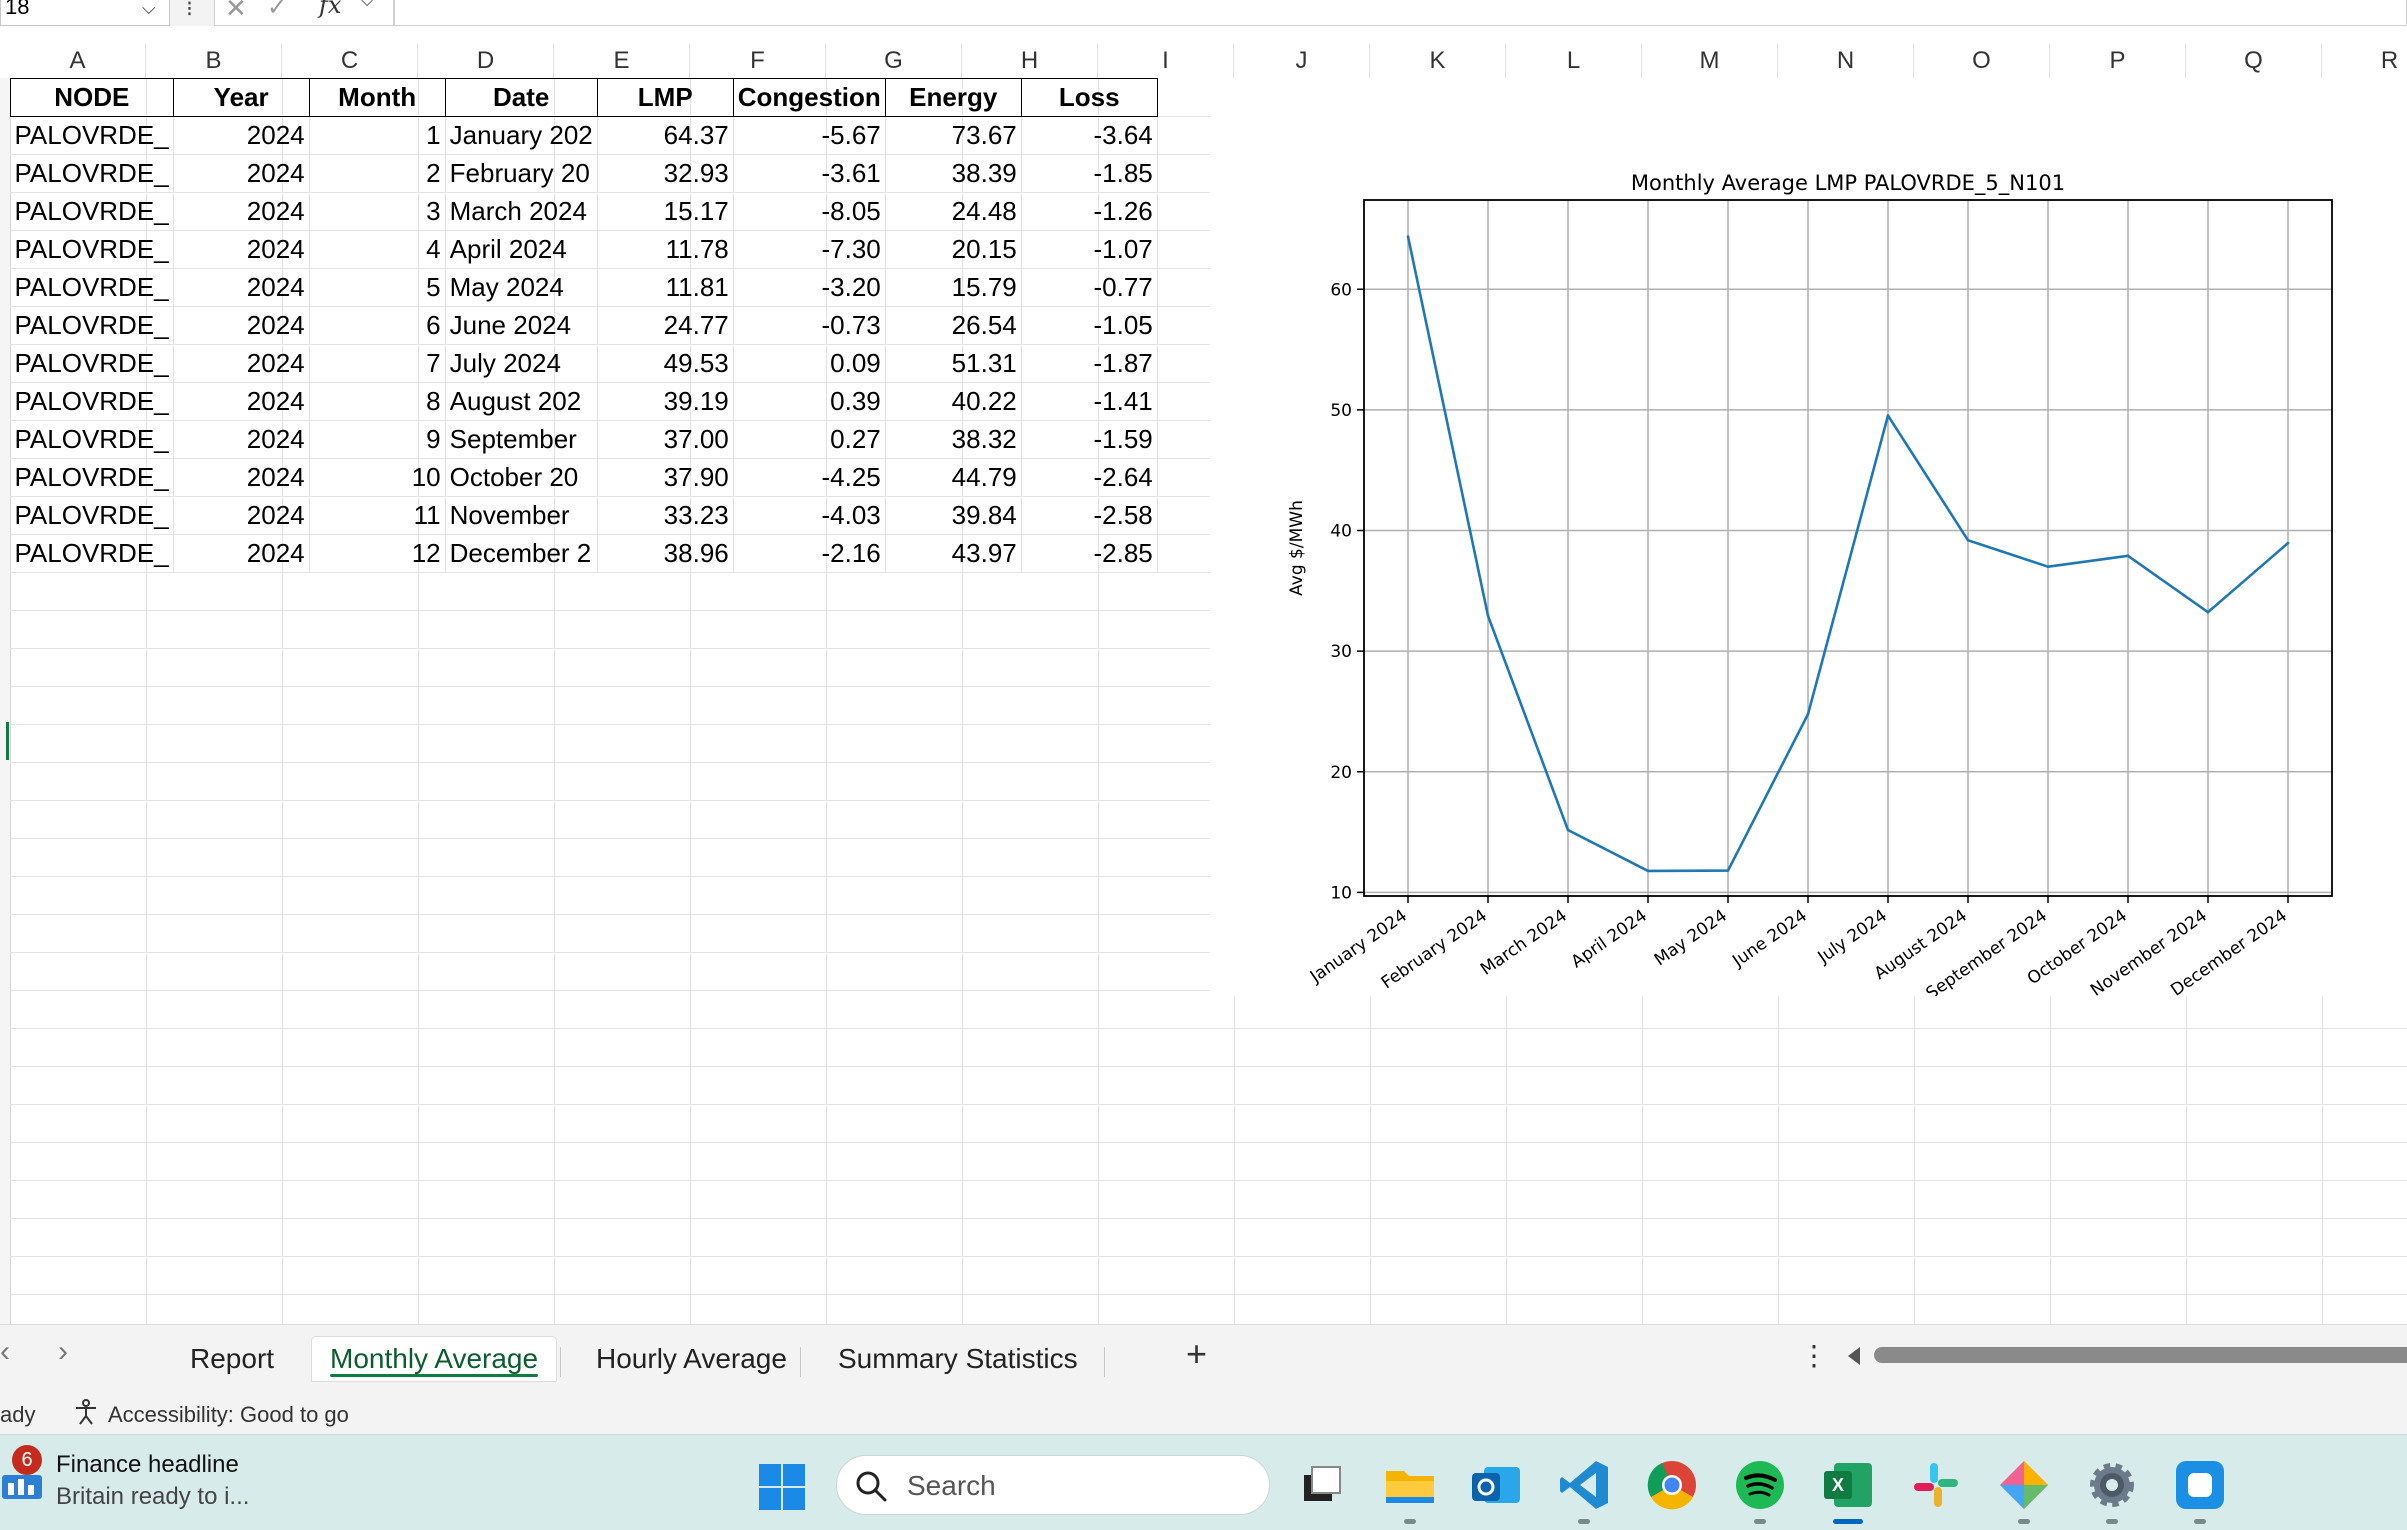 Image resolution: width=2407 pixels, height=1530 pixels. I want to click on table-cell: 6, so click(377, 325).